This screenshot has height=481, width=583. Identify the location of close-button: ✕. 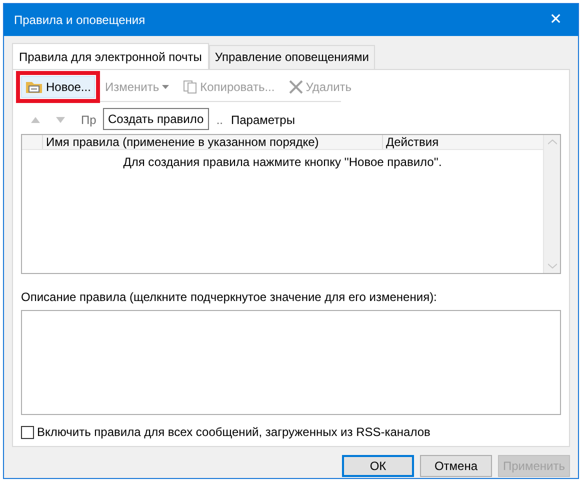
(556, 20).